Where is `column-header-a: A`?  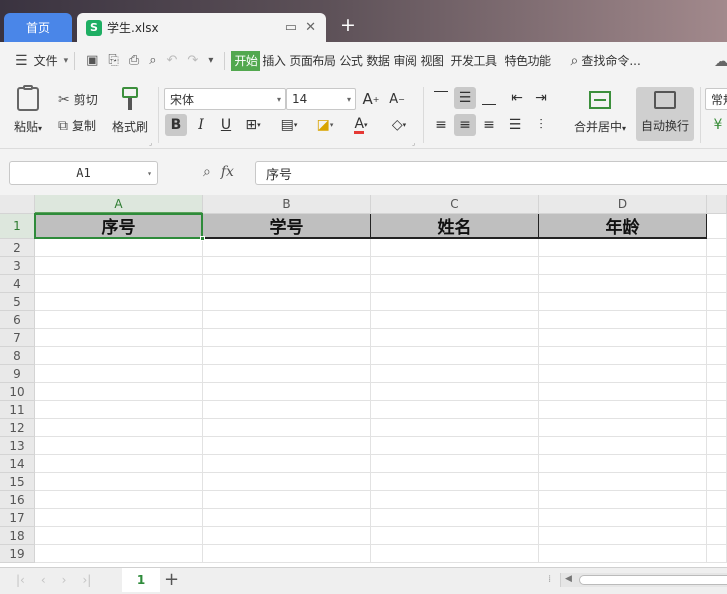
column-header-a: A is located at coordinates (119, 204).